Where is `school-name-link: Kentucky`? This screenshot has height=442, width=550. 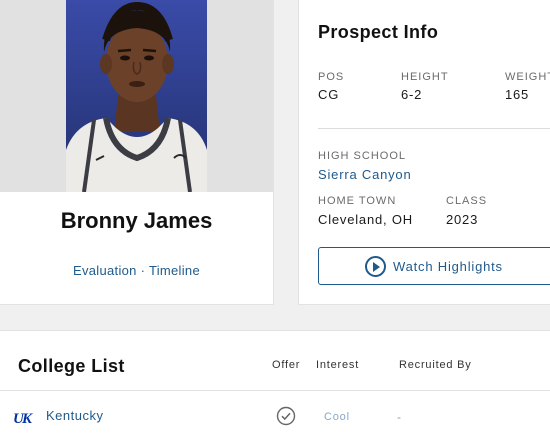 school-name-link: Kentucky is located at coordinates (74, 415).